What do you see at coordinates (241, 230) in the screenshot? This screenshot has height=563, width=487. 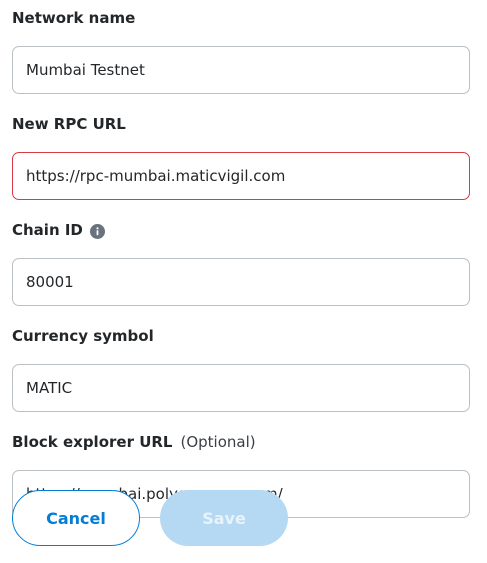 I see `chain-id-label: Chain ID` at bounding box center [241, 230].